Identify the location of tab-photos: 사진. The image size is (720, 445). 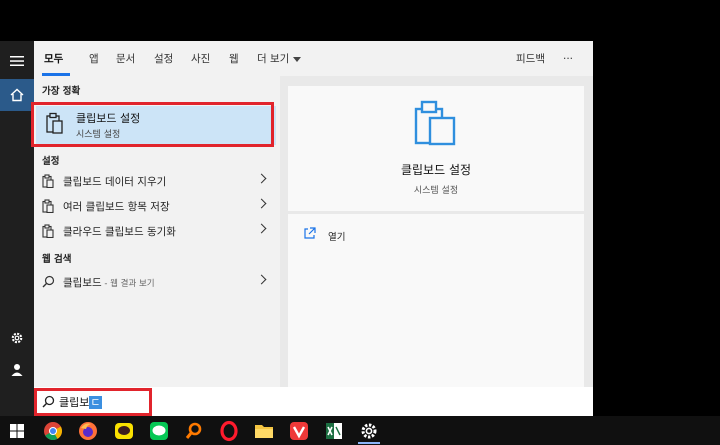
(200, 58).